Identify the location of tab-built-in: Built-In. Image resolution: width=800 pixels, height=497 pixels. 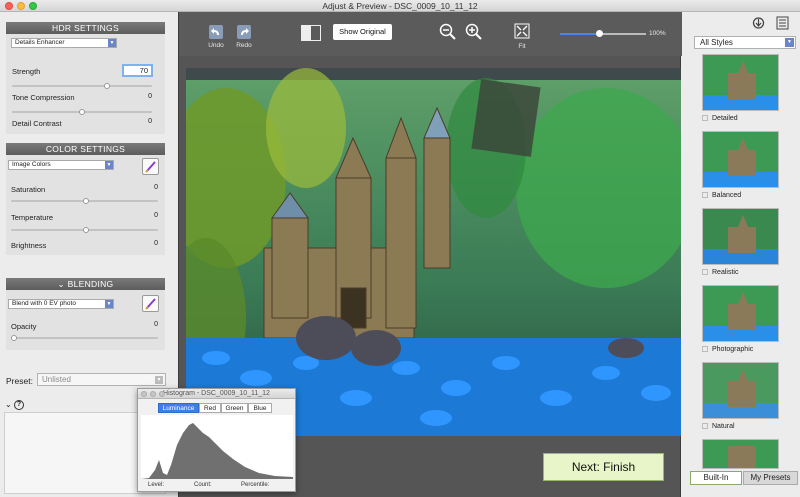
(716, 478).